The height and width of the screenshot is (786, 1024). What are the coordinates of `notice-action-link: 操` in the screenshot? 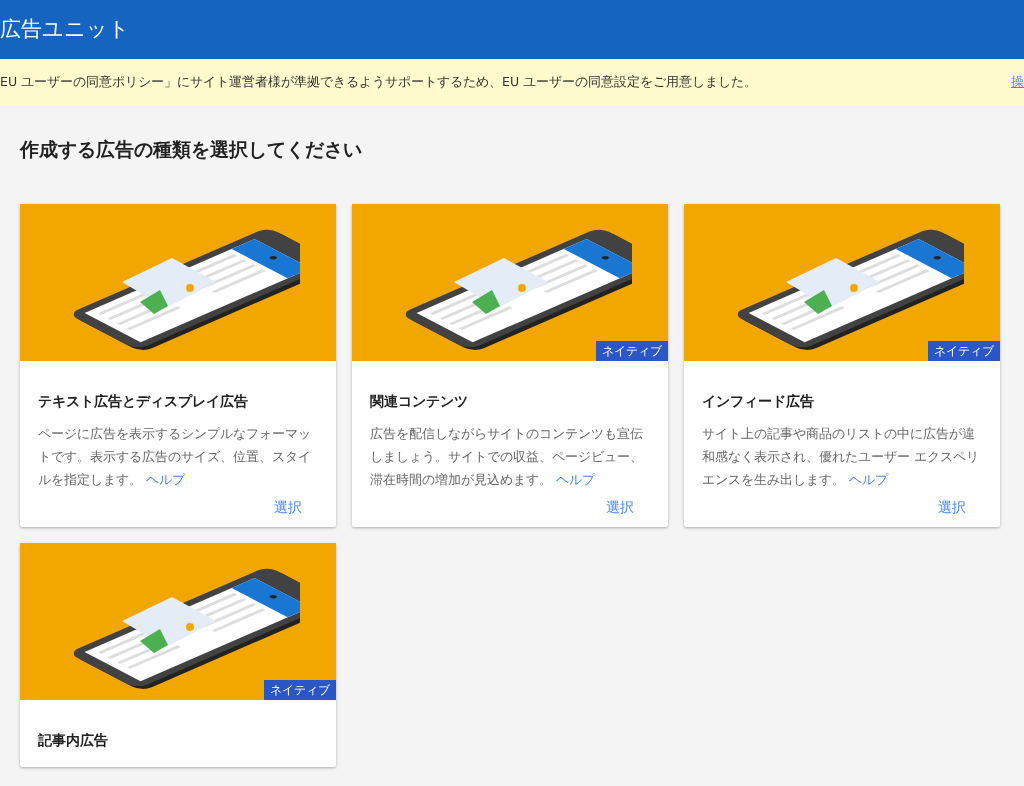 It's located at (1017, 82).